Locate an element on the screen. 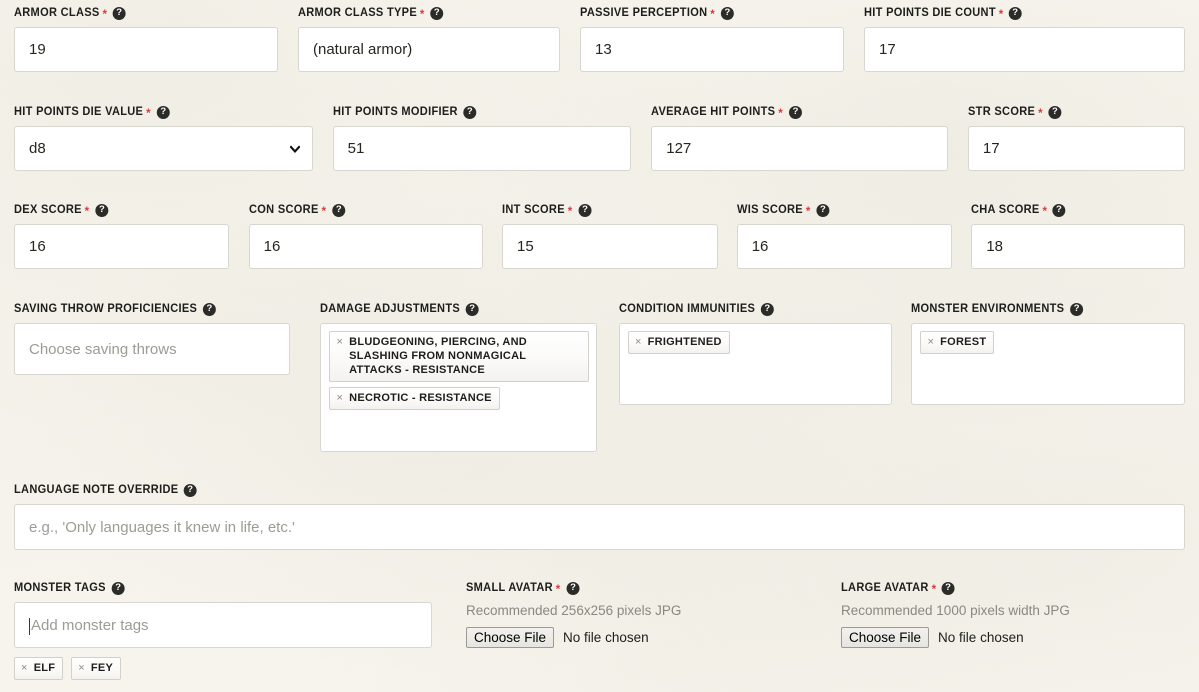 Image resolution: width=1199 pixels, height=692 pixels. label-text: CONDITION IMMUNITIES is located at coordinates (687, 309).